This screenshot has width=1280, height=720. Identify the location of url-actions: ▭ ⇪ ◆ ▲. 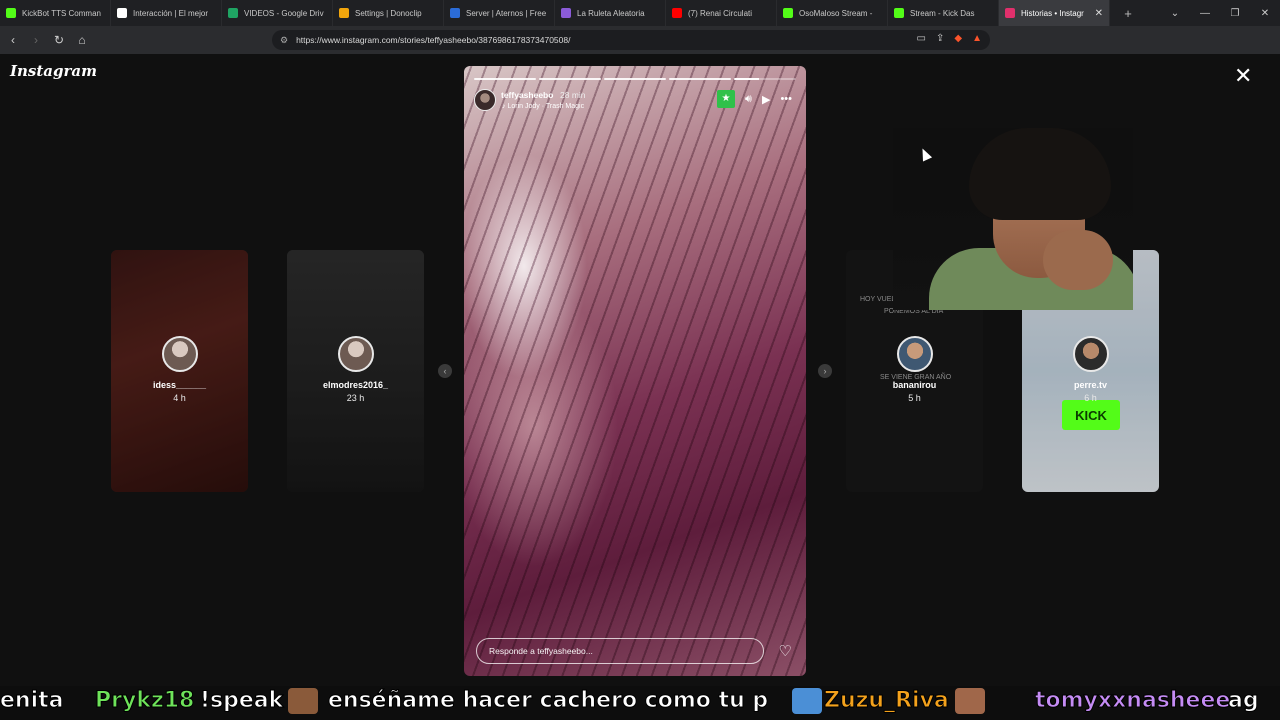
(949, 38).